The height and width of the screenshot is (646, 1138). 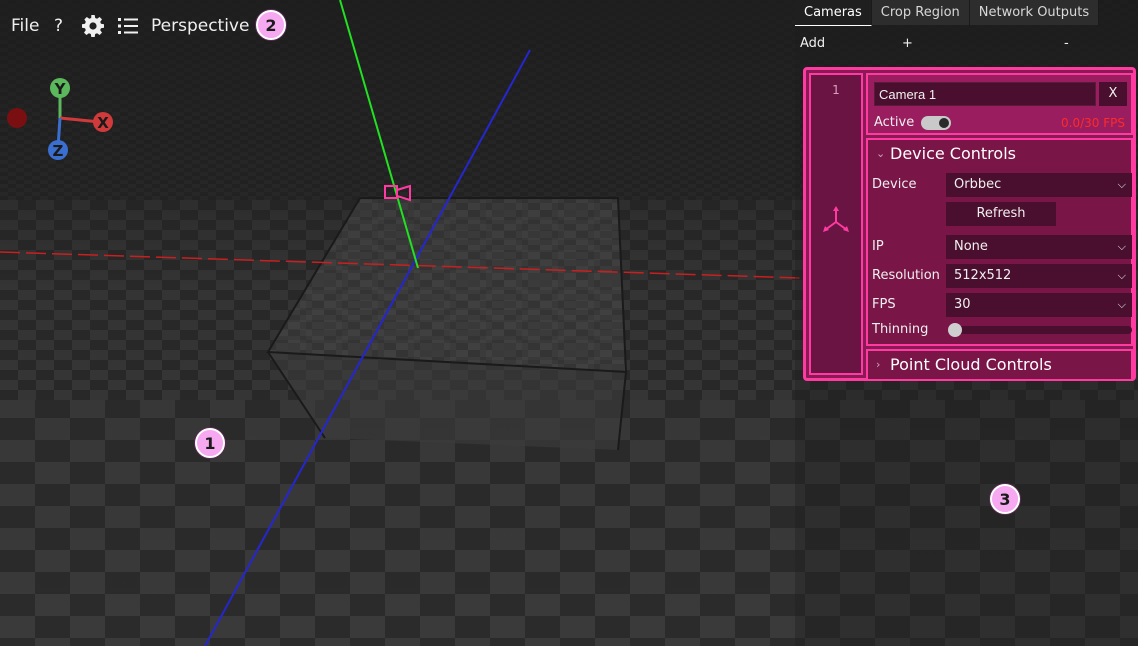 I want to click on device-controls-header: ⌄ Device Controls, so click(x=999, y=154).